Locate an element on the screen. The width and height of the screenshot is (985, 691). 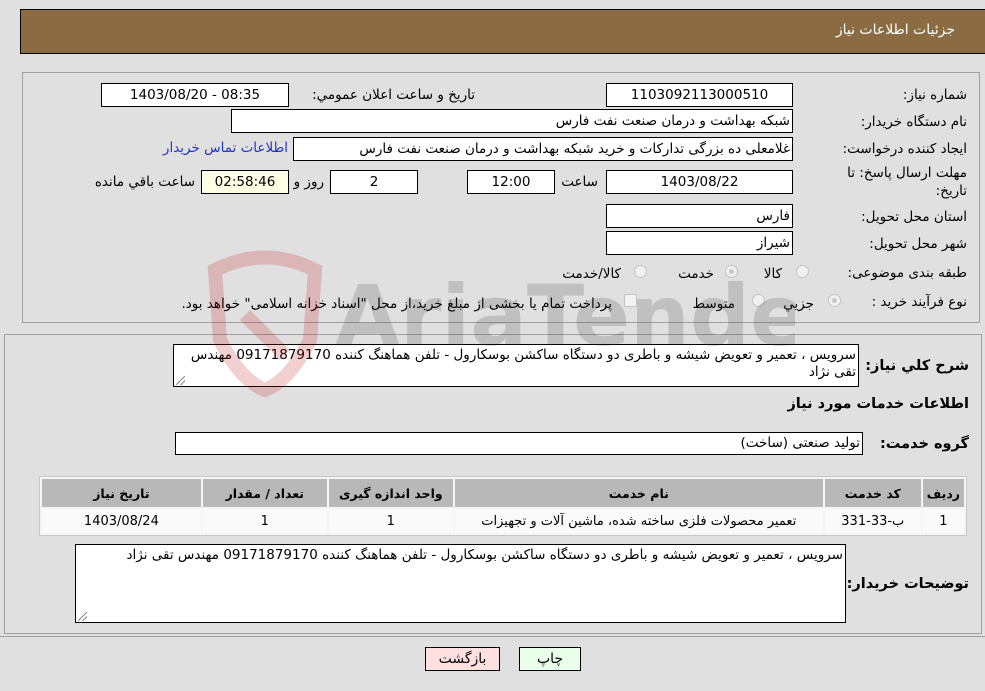
buyer-notes-label: توضیحات خریدار: is located at coordinates (907, 584).